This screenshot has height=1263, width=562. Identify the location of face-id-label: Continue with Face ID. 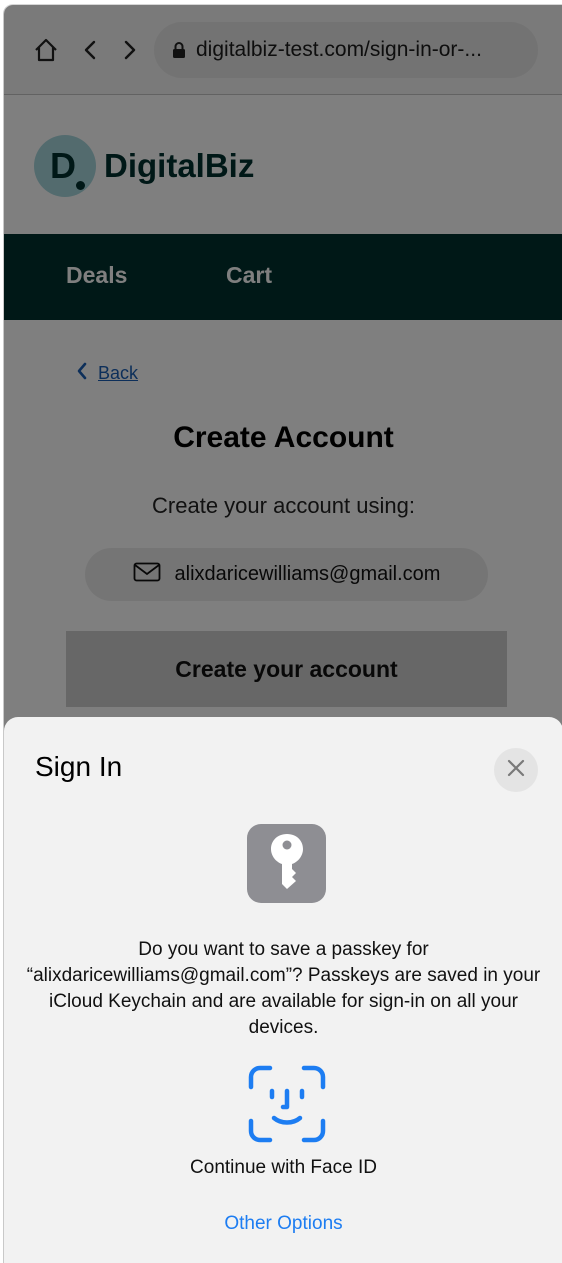
(283, 1168).